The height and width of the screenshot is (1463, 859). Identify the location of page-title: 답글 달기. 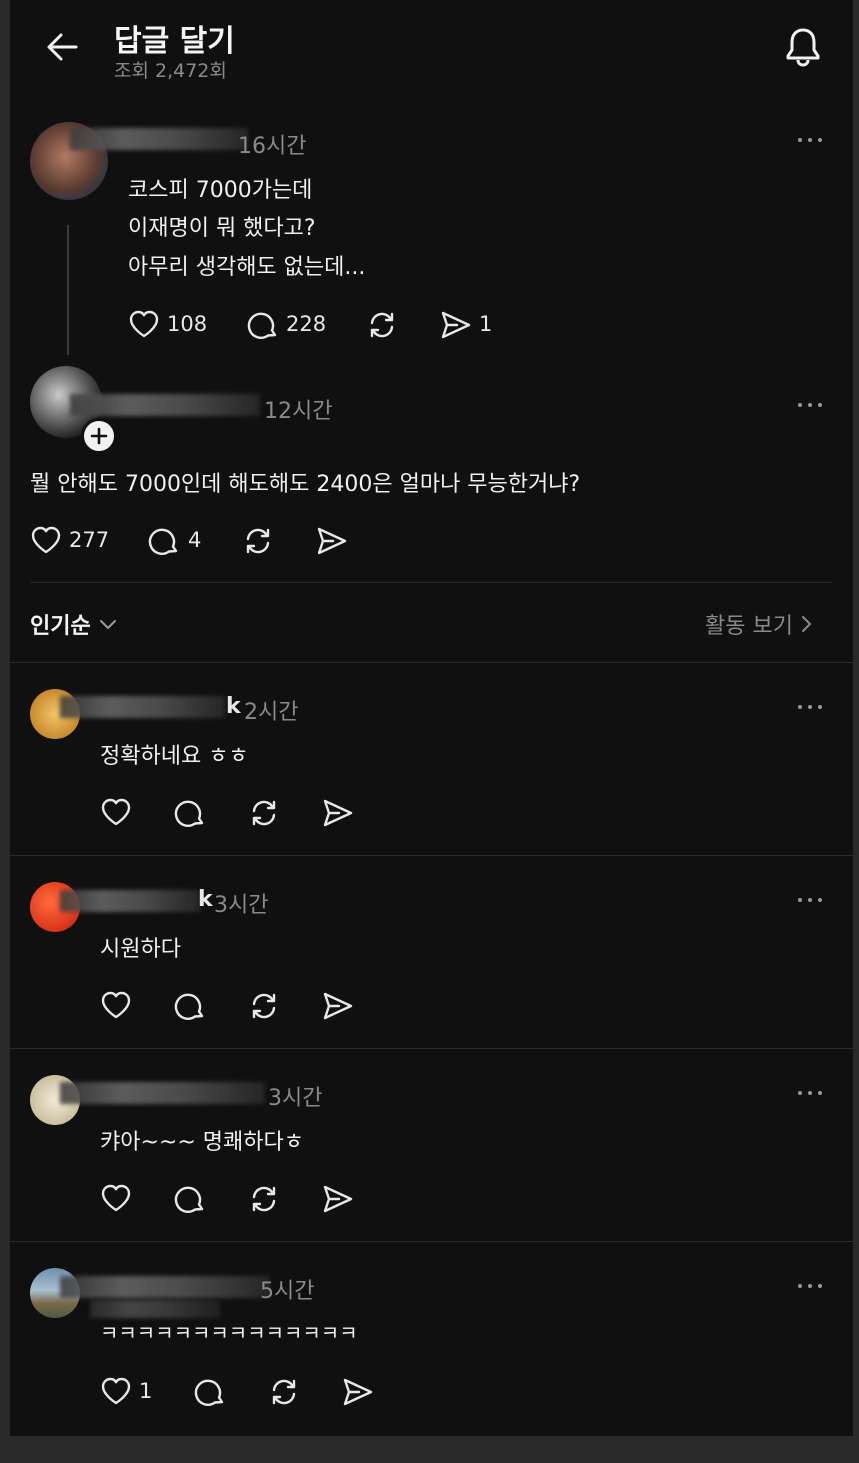
(174, 41).